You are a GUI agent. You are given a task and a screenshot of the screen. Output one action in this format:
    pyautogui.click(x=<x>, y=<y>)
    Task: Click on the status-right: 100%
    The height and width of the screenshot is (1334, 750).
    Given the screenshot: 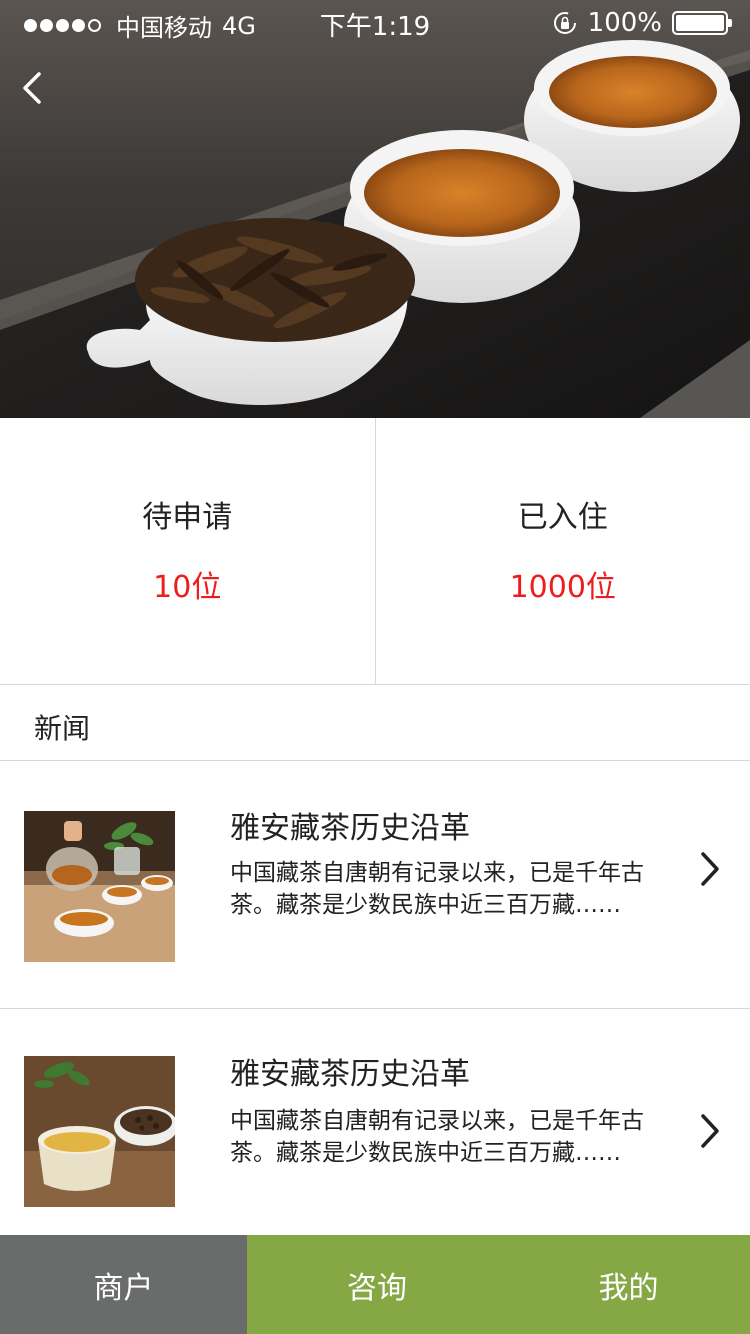 What is the action you would take?
    pyautogui.click(x=642, y=23)
    